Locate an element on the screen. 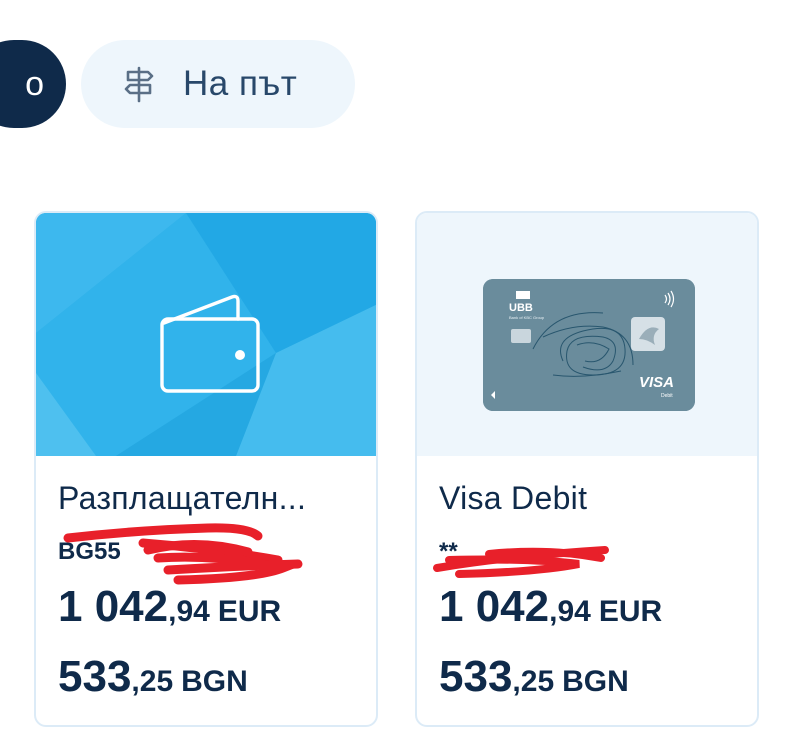  card-bank-sub: Bank of KBC Group is located at coordinates (527, 317).